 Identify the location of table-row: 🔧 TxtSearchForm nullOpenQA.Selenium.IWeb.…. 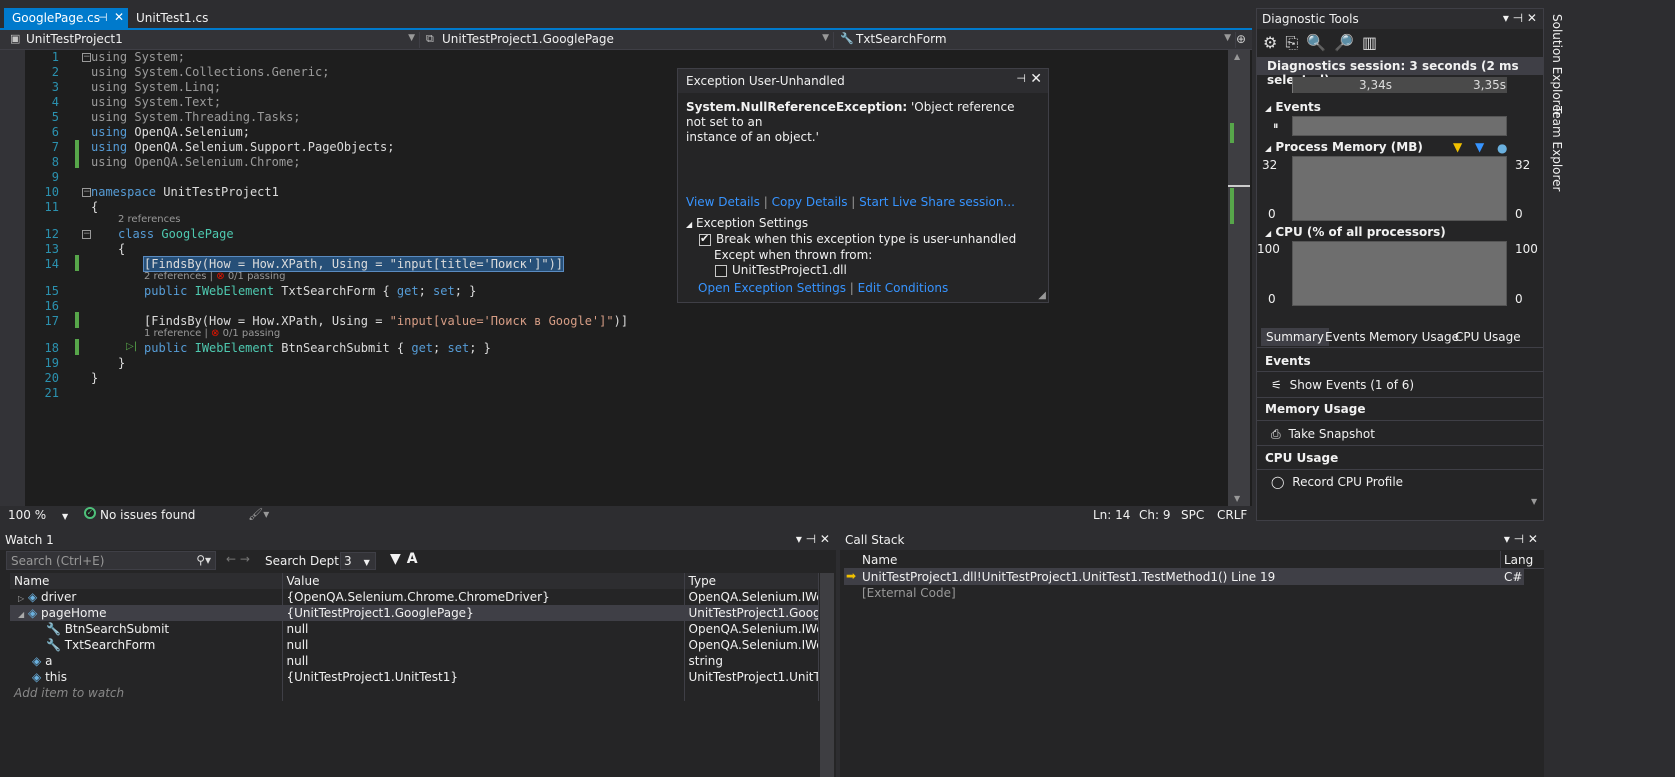
(414, 645).